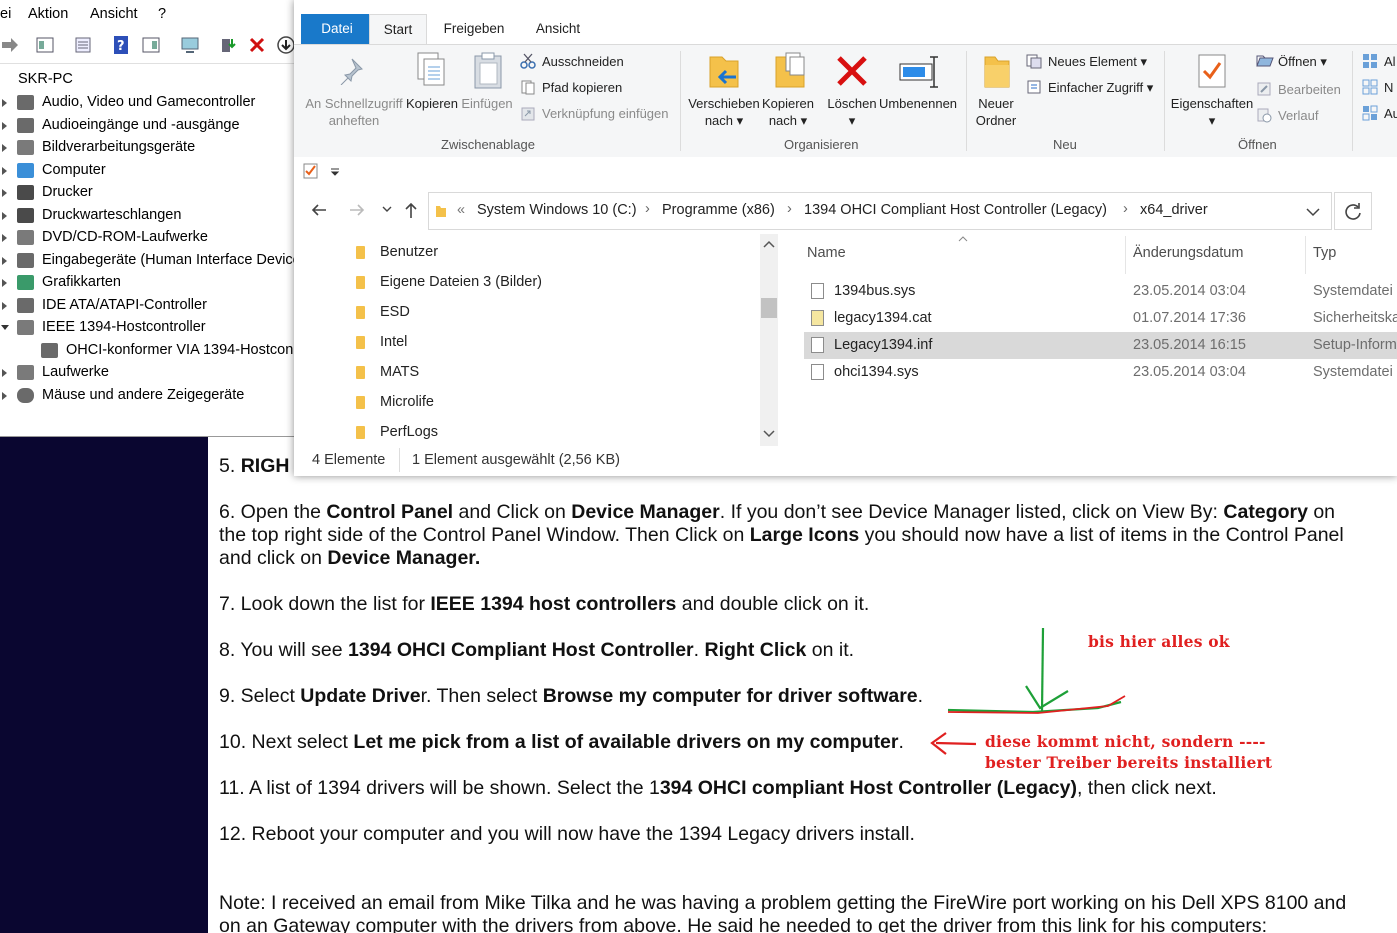 This screenshot has width=1397, height=933. I want to click on recent-locations-chevron-icon, so click(387, 210).